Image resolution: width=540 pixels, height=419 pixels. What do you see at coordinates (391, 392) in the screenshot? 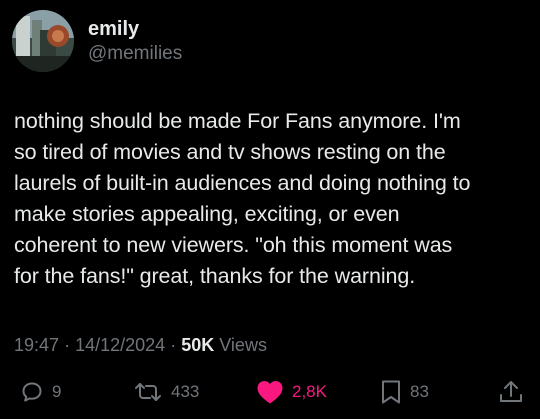
I see `bookmark-icon` at bounding box center [391, 392].